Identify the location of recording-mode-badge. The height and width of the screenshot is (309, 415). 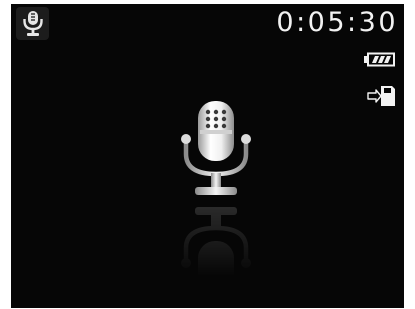
(32, 23).